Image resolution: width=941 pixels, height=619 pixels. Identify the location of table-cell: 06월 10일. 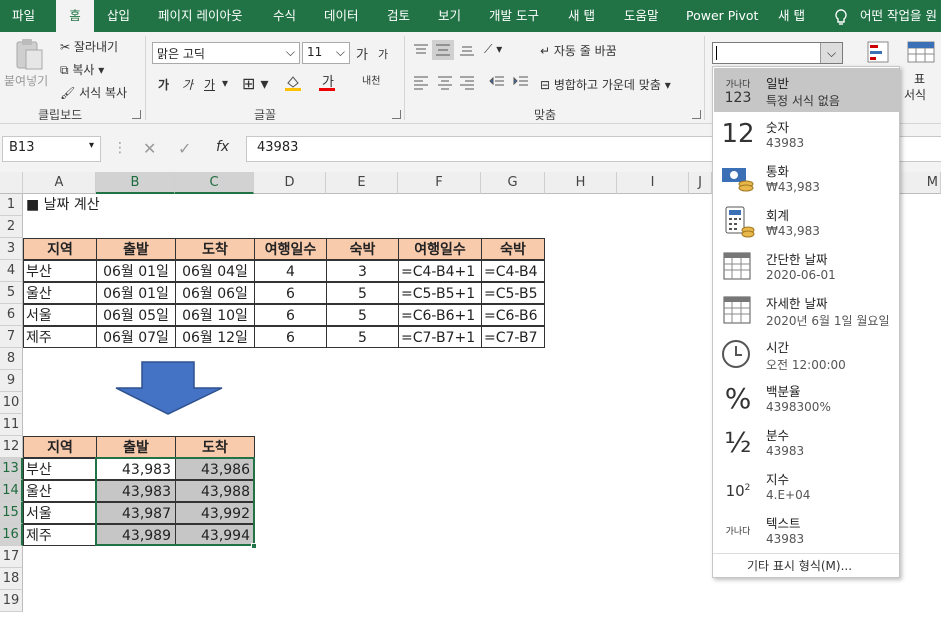
(215, 315).